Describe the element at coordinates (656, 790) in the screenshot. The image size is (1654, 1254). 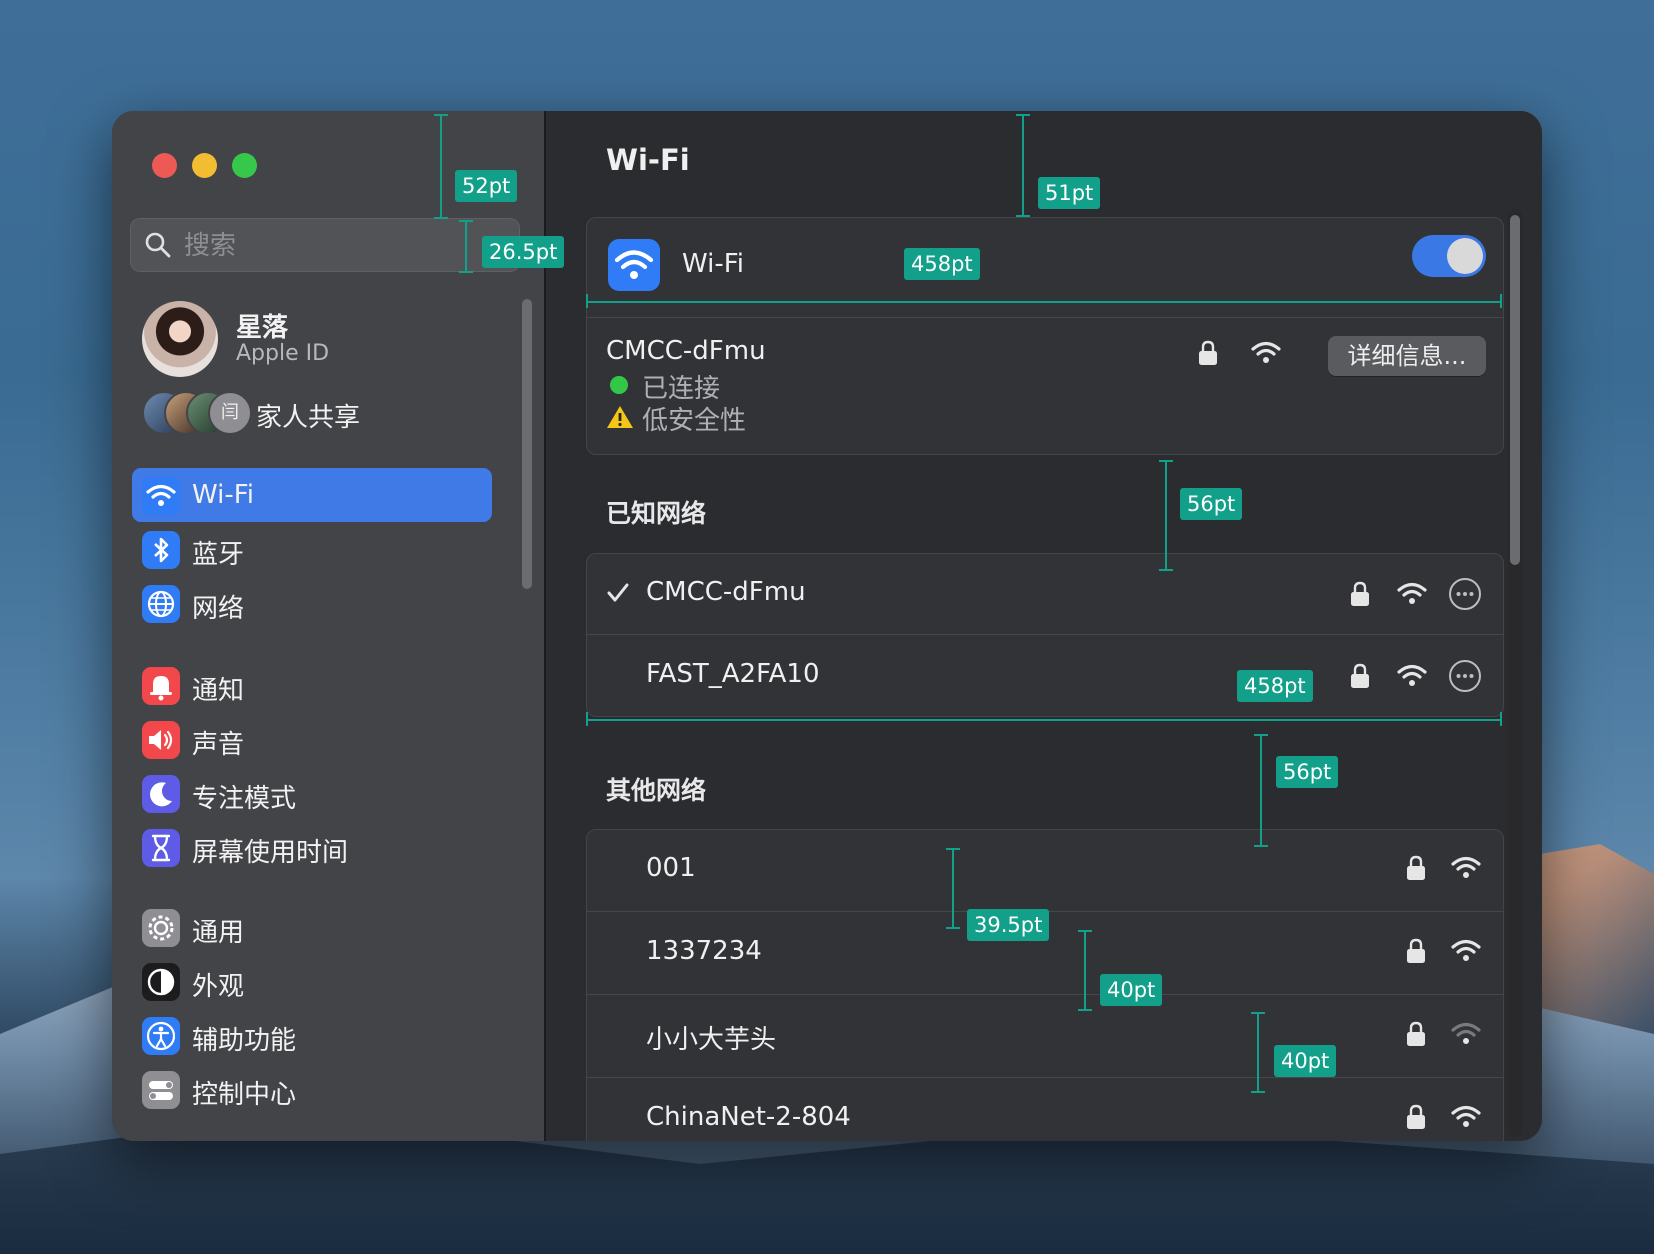
I see `other-networks-title: 其他网络` at that location.